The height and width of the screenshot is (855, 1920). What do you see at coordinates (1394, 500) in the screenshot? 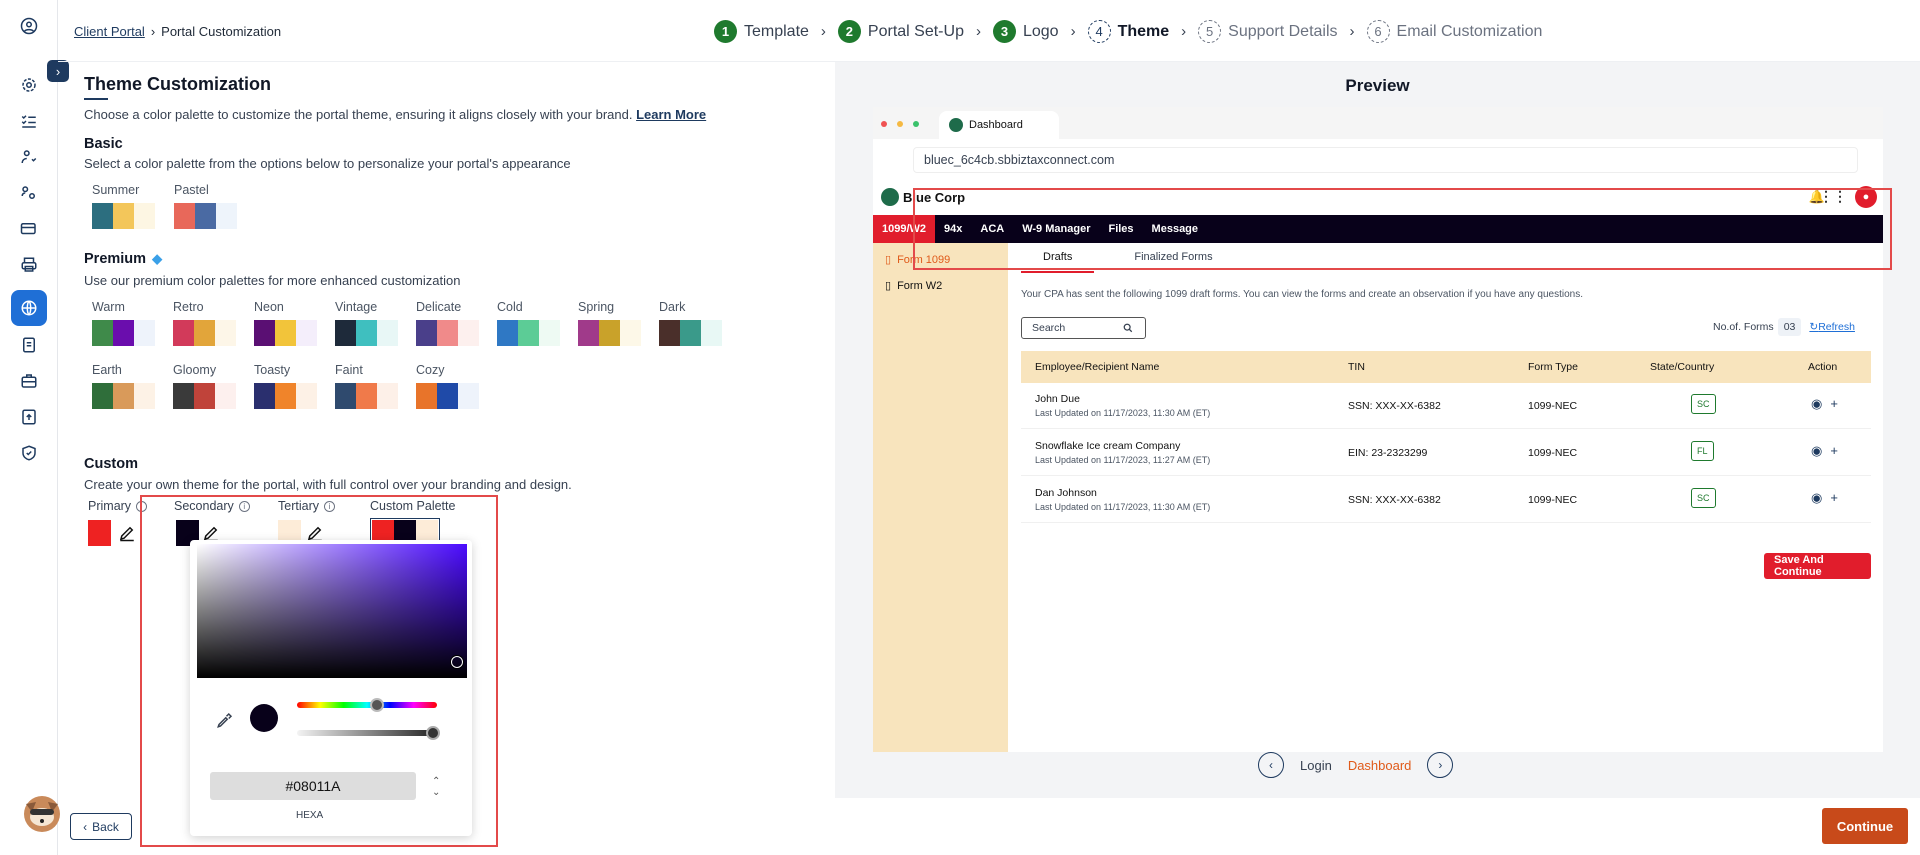
I see `tin-cell: SSN: XXX-XX-6382` at bounding box center [1394, 500].